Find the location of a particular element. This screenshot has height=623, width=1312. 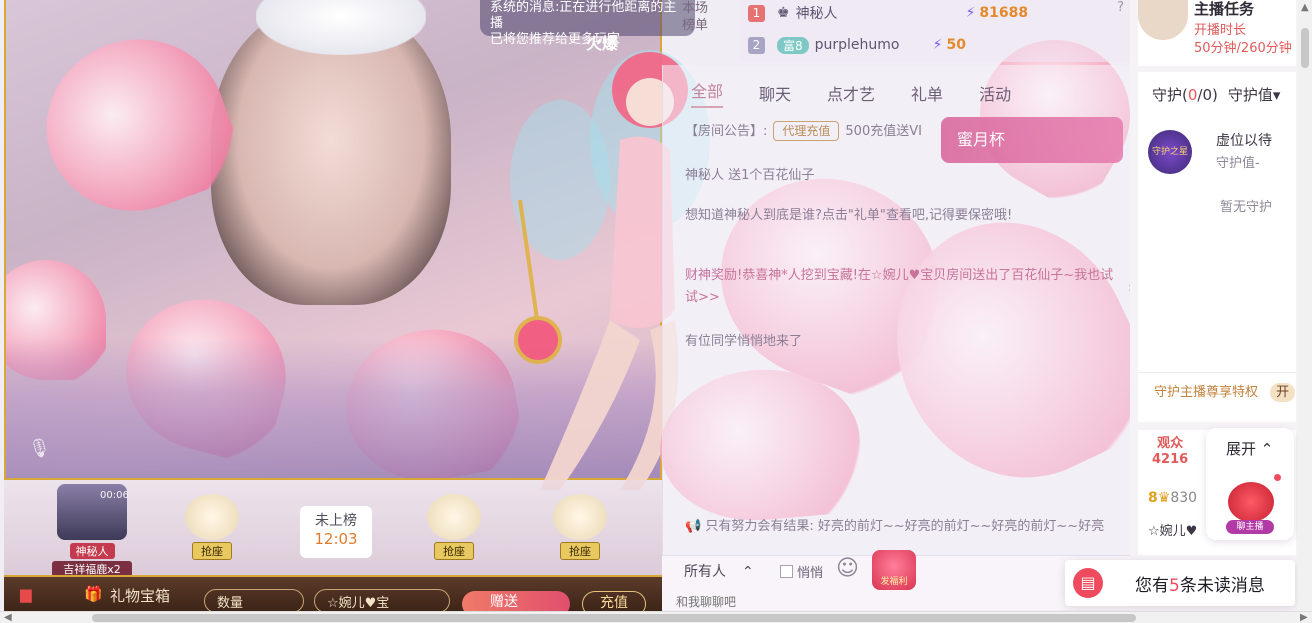

tab-guard: 守护(0/0) is located at coordinates (1185, 94).